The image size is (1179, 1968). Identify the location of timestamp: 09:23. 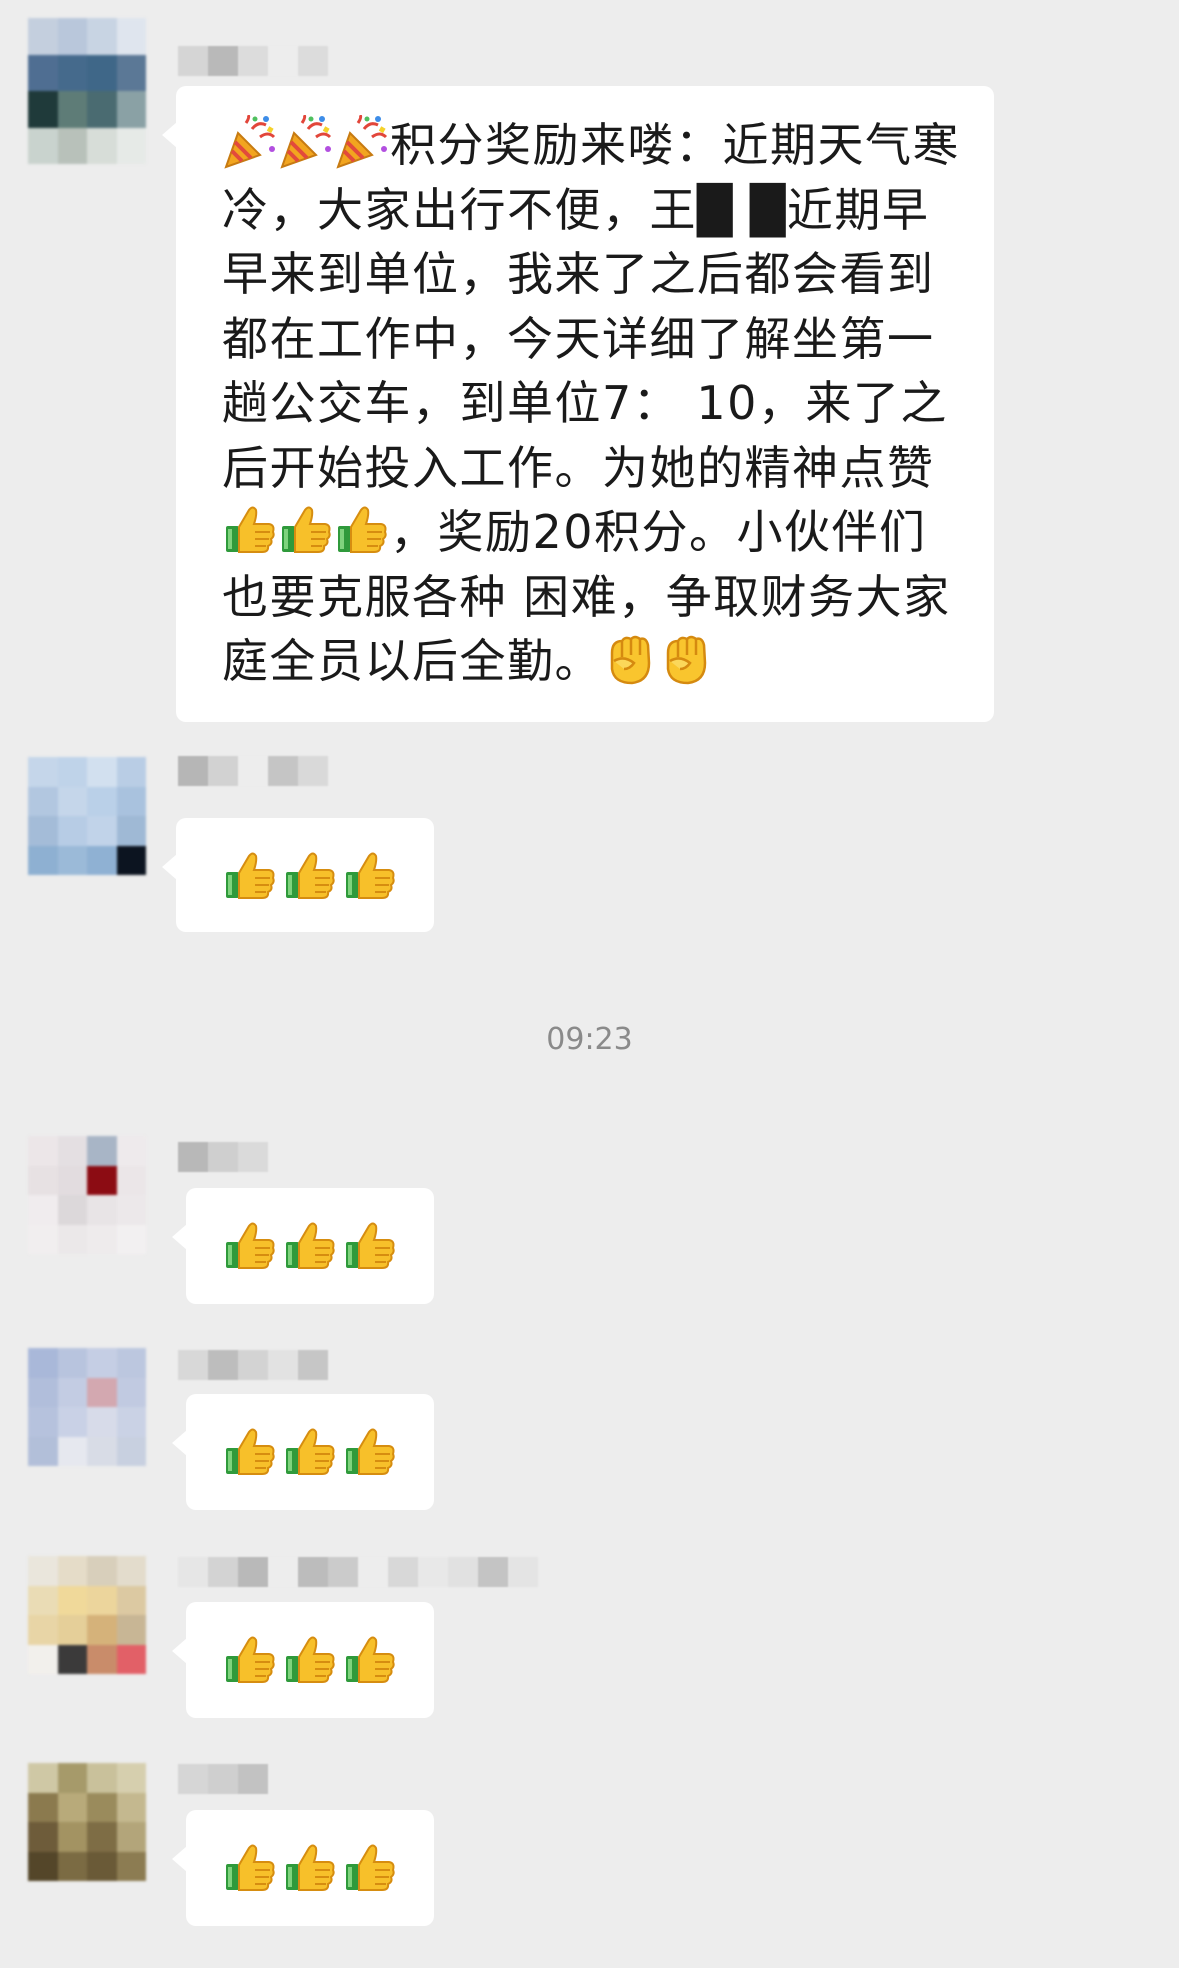
(589, 1039).